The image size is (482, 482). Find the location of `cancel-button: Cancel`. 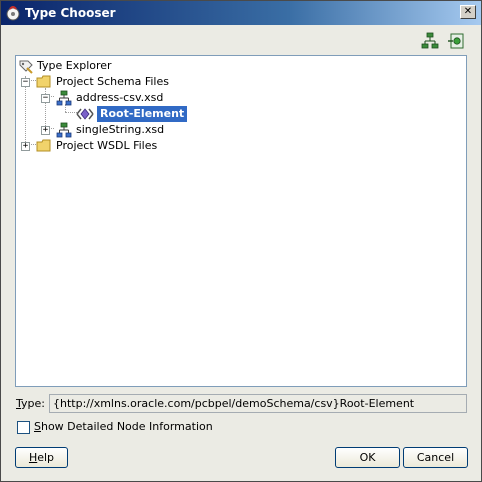

cancel-button: Cancel is located at coordinates (435, 457).